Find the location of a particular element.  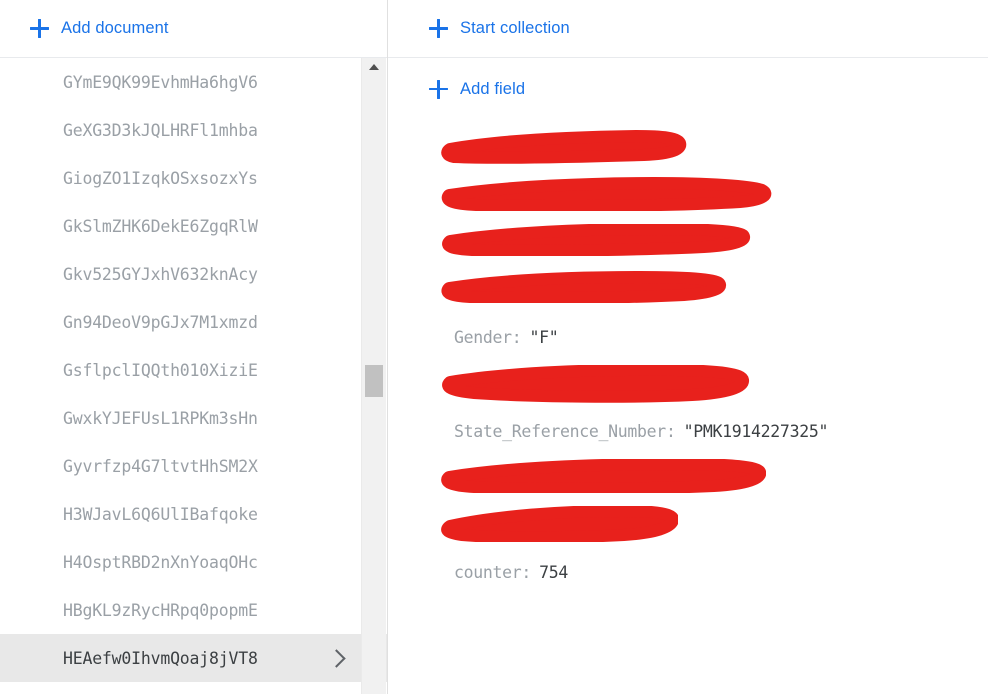

document-list-item: GYmE9QK99EvhmHa6hgV6 is located at coordinates (193, 82).